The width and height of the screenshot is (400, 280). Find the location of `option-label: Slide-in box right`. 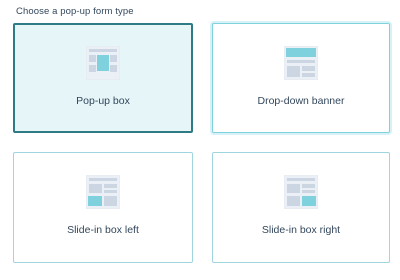

option-label: Slide-in box right is located at coordinates (301, 230).